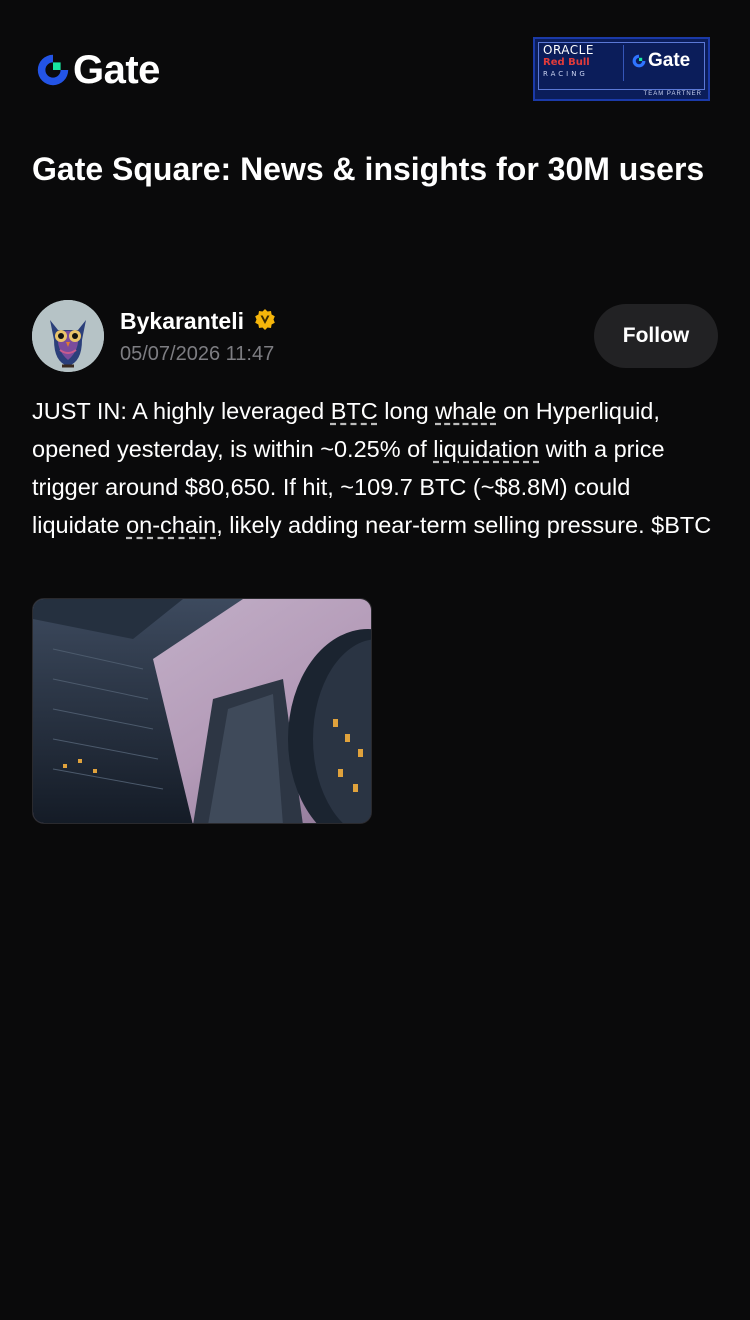  Describe the element at coordinates (197, 354) in the screenshot. I see `post-timestamp: 05/07/2026 11:47` at that location.